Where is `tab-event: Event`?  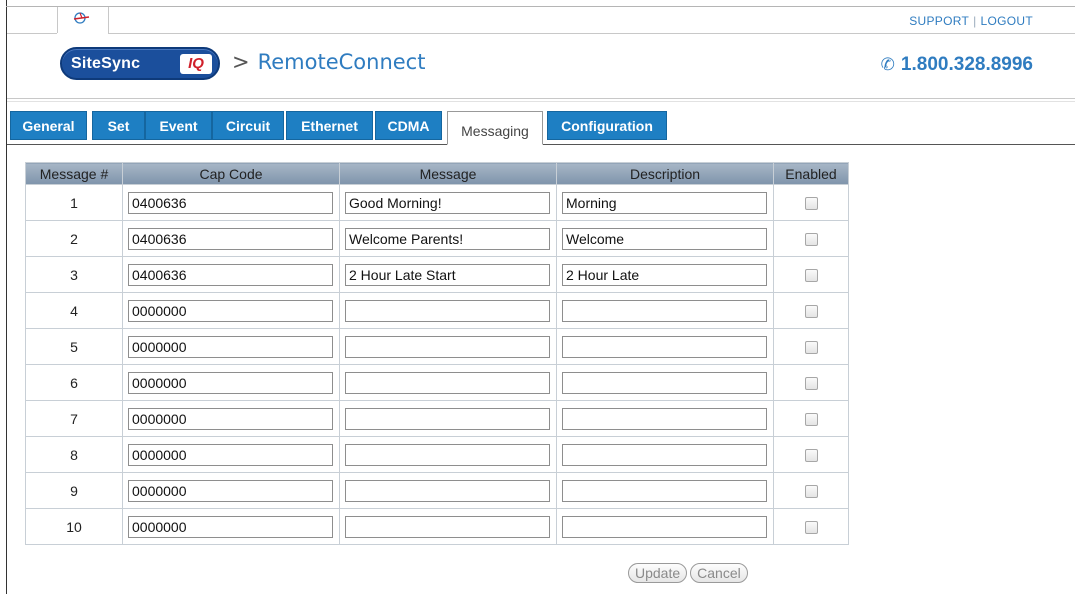 tab-event: Event is located at coordinates (178, 125).